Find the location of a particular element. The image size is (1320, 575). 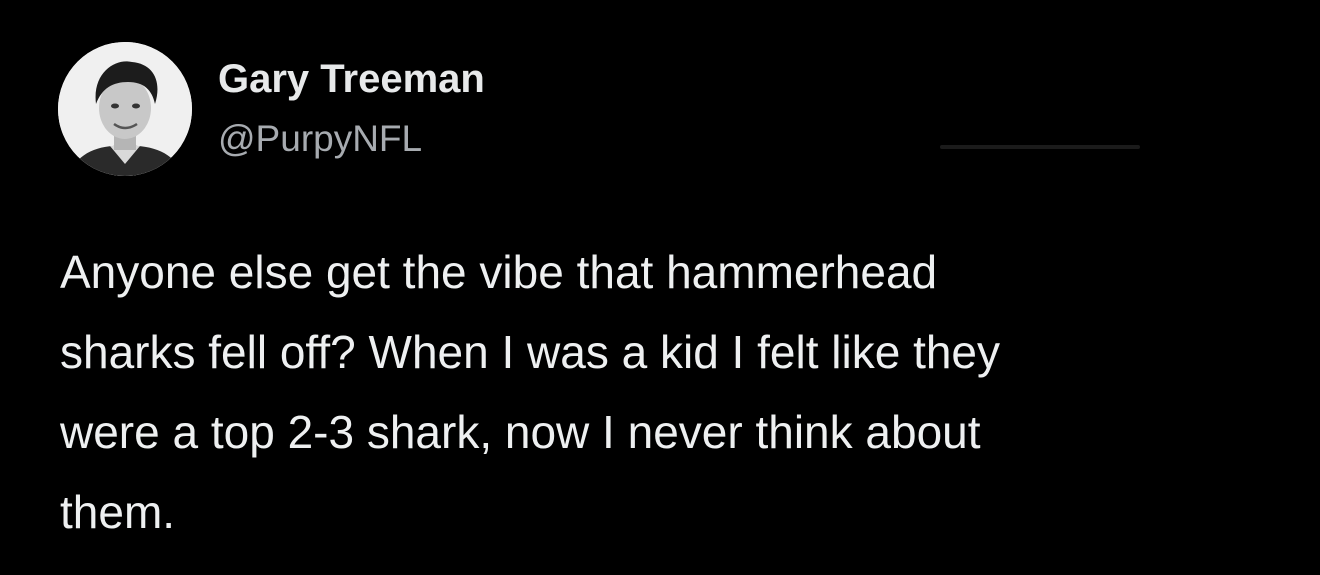

author-display-name: Gary Treeman is located at coordinates (351, 79).